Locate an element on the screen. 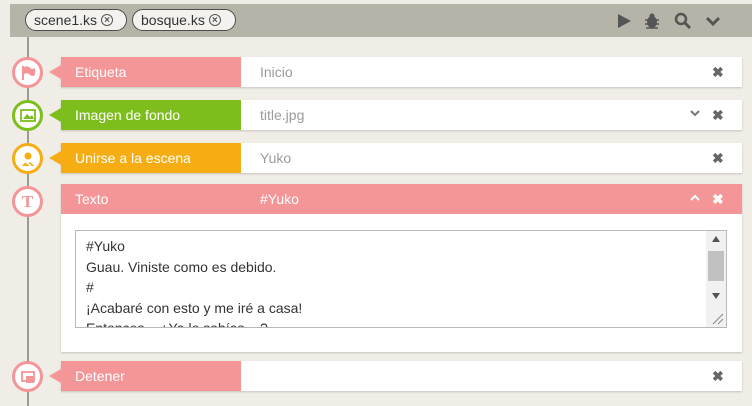  join-node-icon is located at coordinates (27, 158).